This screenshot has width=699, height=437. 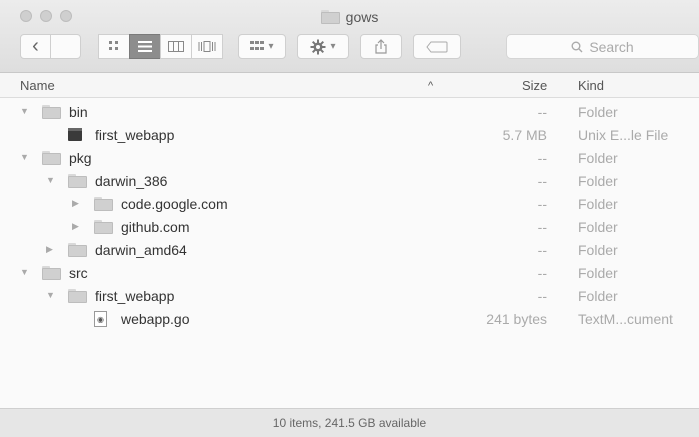 I want to click on document-icon: ◉, so click(x=100, y=319).